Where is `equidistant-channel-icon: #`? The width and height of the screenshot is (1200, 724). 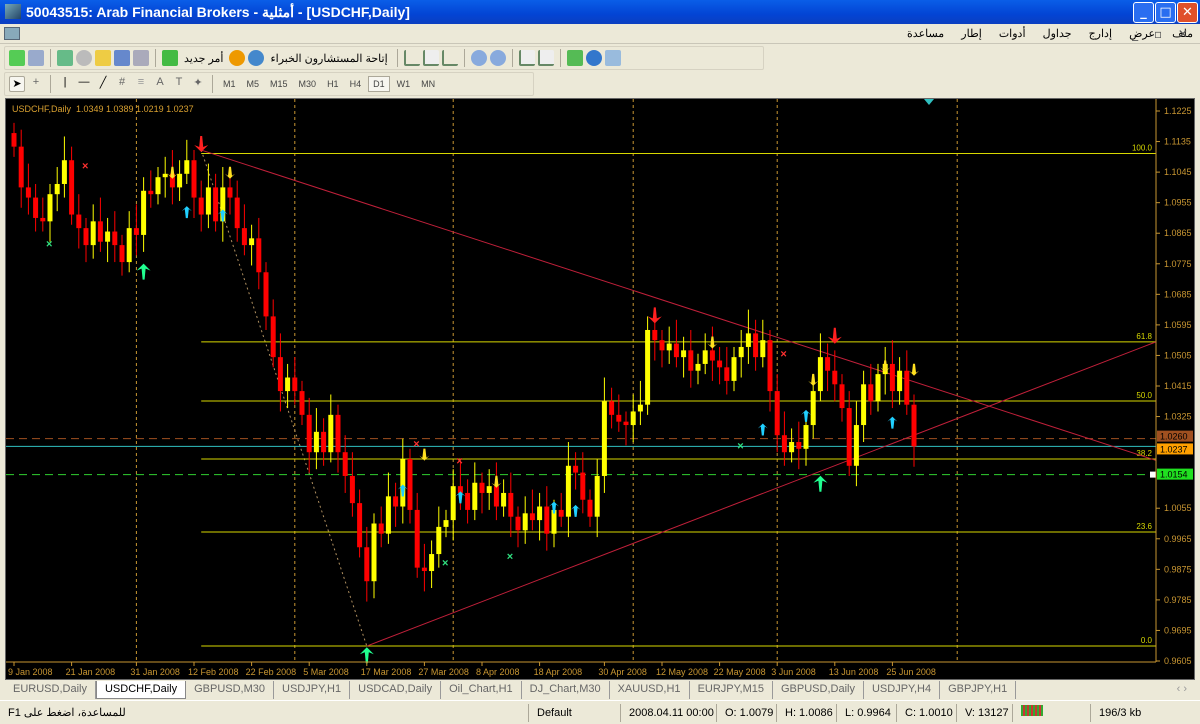
equidistant-channel-icon: # is located at coordinates (122, 84).